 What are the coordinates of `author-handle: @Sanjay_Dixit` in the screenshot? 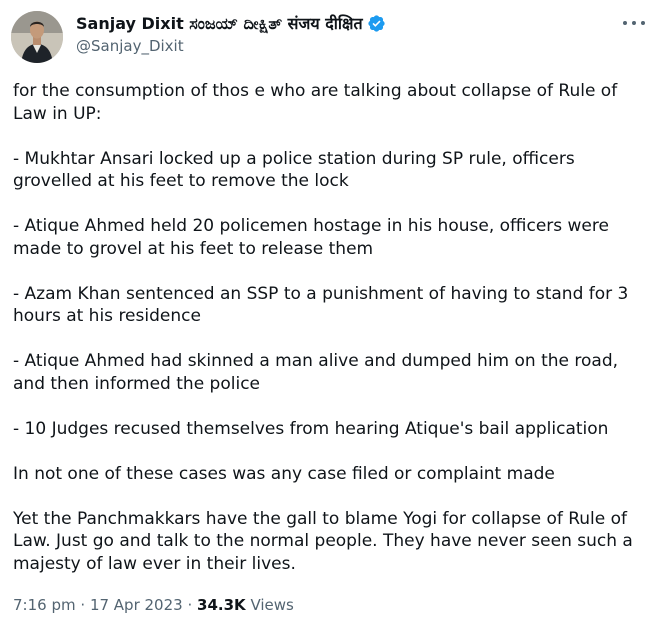 It's located at (231, 46).